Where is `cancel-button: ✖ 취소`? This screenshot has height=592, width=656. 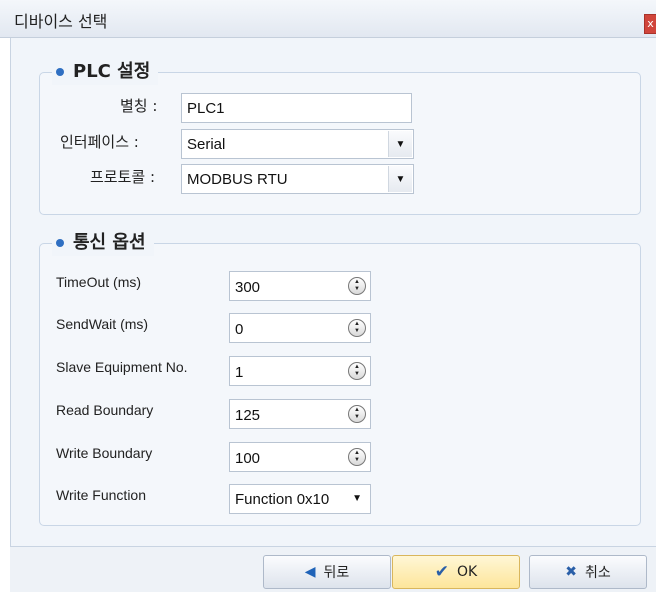 cancel-button: ✖ 취소 is located at coordinates (588, 572).